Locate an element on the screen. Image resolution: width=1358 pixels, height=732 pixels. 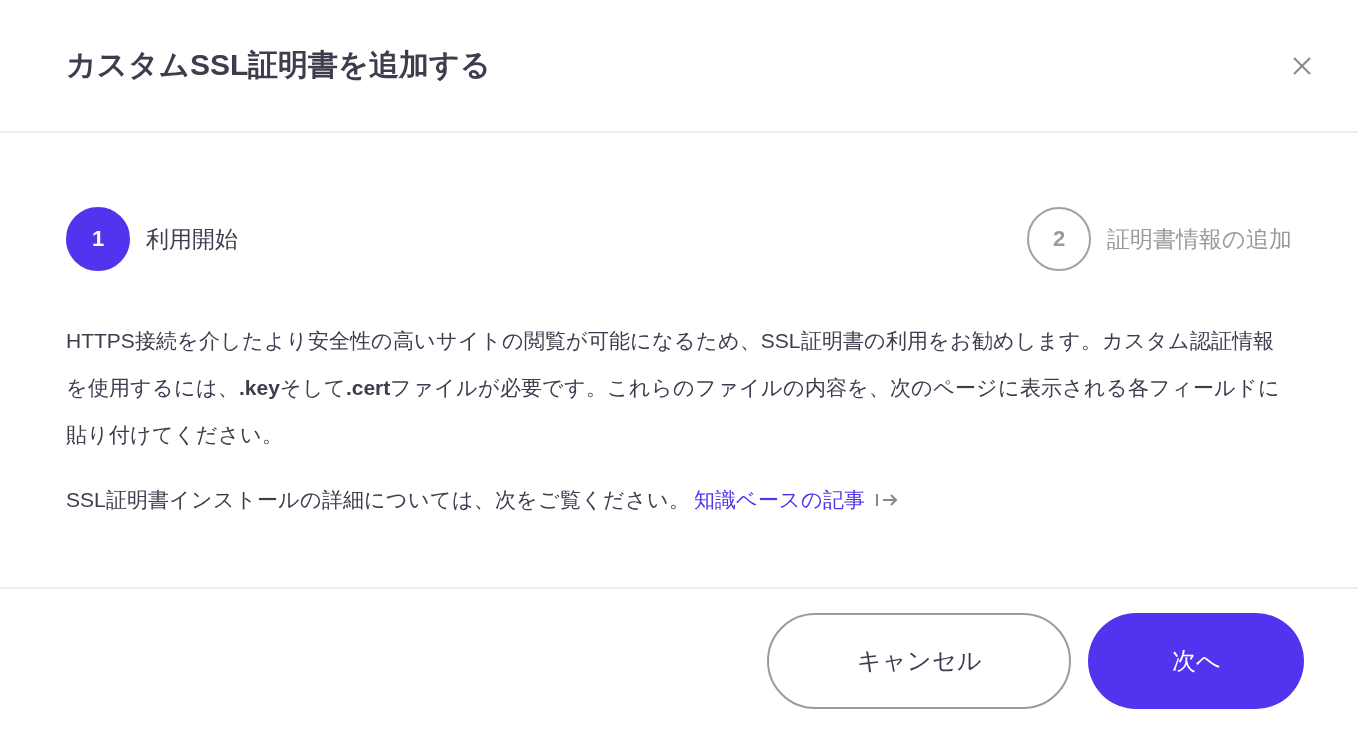
more-info-text: SSL証明書インストールの詳細については、次をご覧ください。 is located at coordinates (378, 500).